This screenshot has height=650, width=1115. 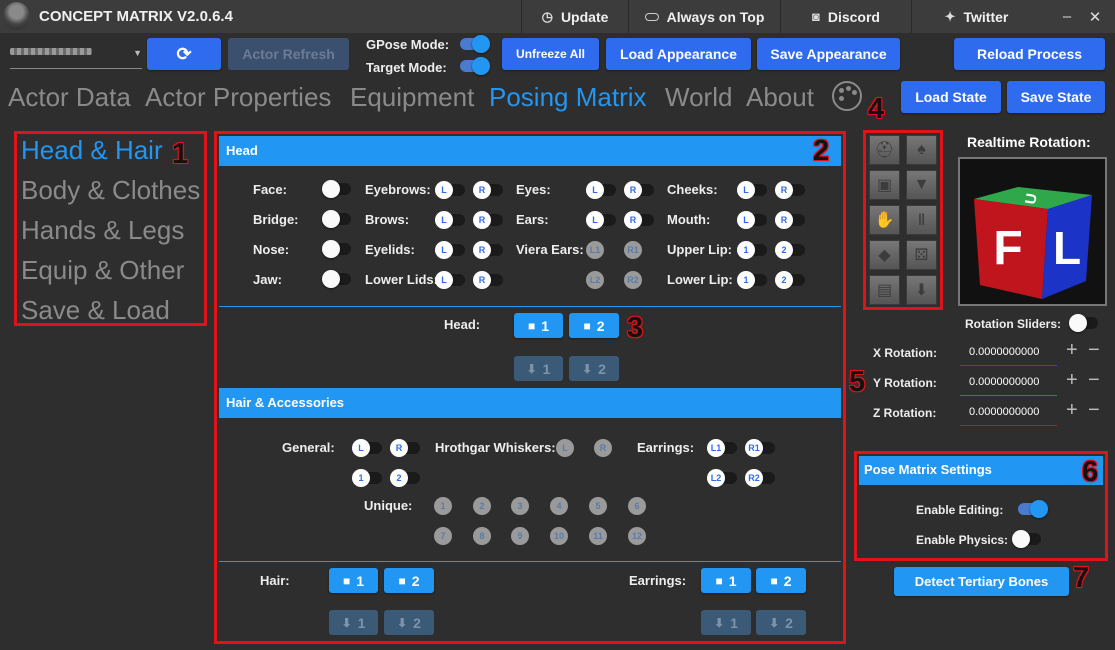 I want to click on rotation-sliders-toggle, so click(x=1085, y=323).